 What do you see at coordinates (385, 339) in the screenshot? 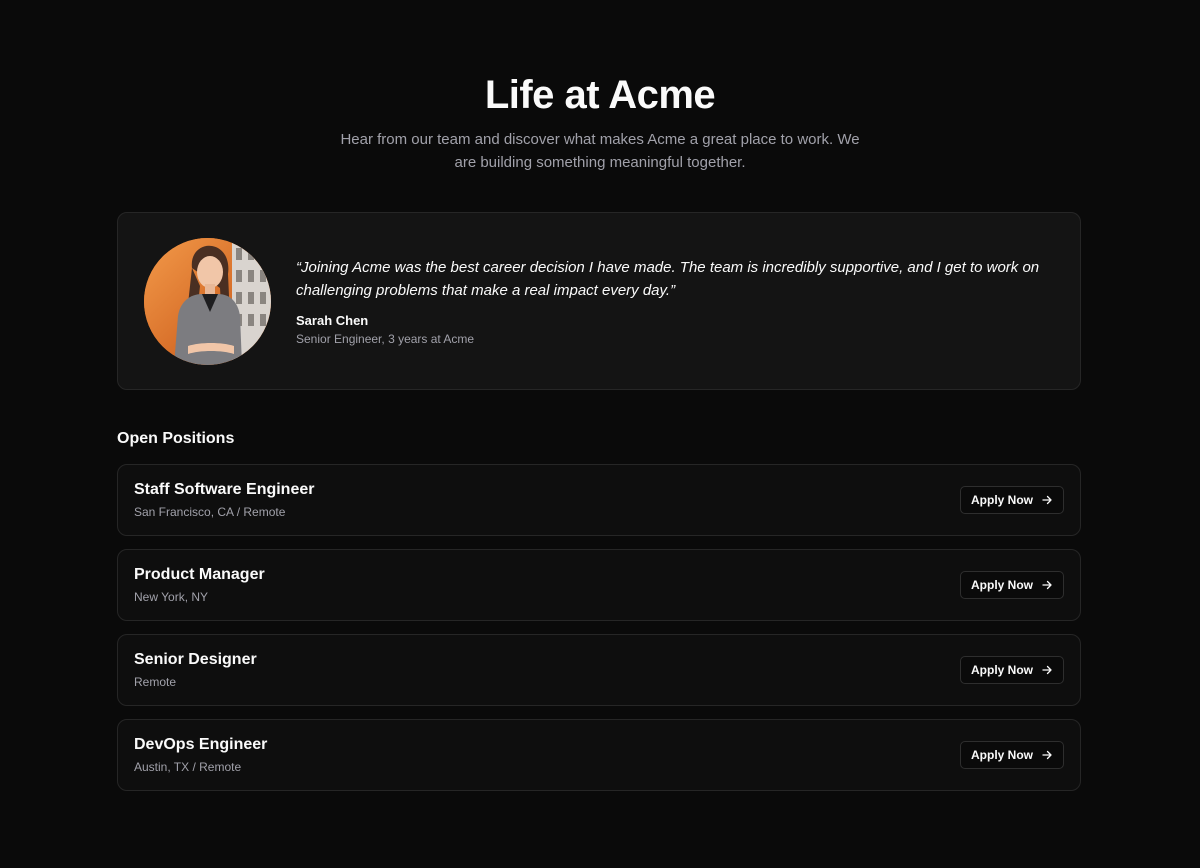
I see `testimonial-author-role: Senior Engineer, 3 years at Acme` at bounding box center [385, 339].